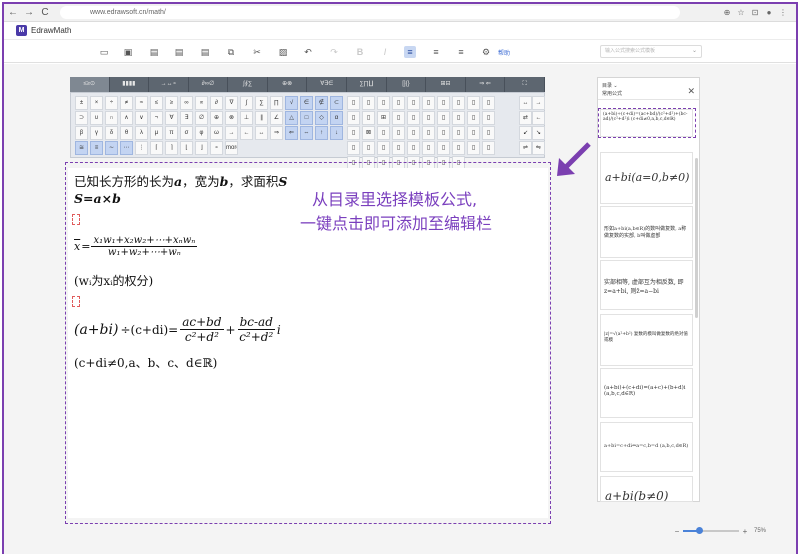  What do you see at coordinates (96, 103) in the screenshot?
I see `symbol-button: ×` at bounding box center [96, 103].